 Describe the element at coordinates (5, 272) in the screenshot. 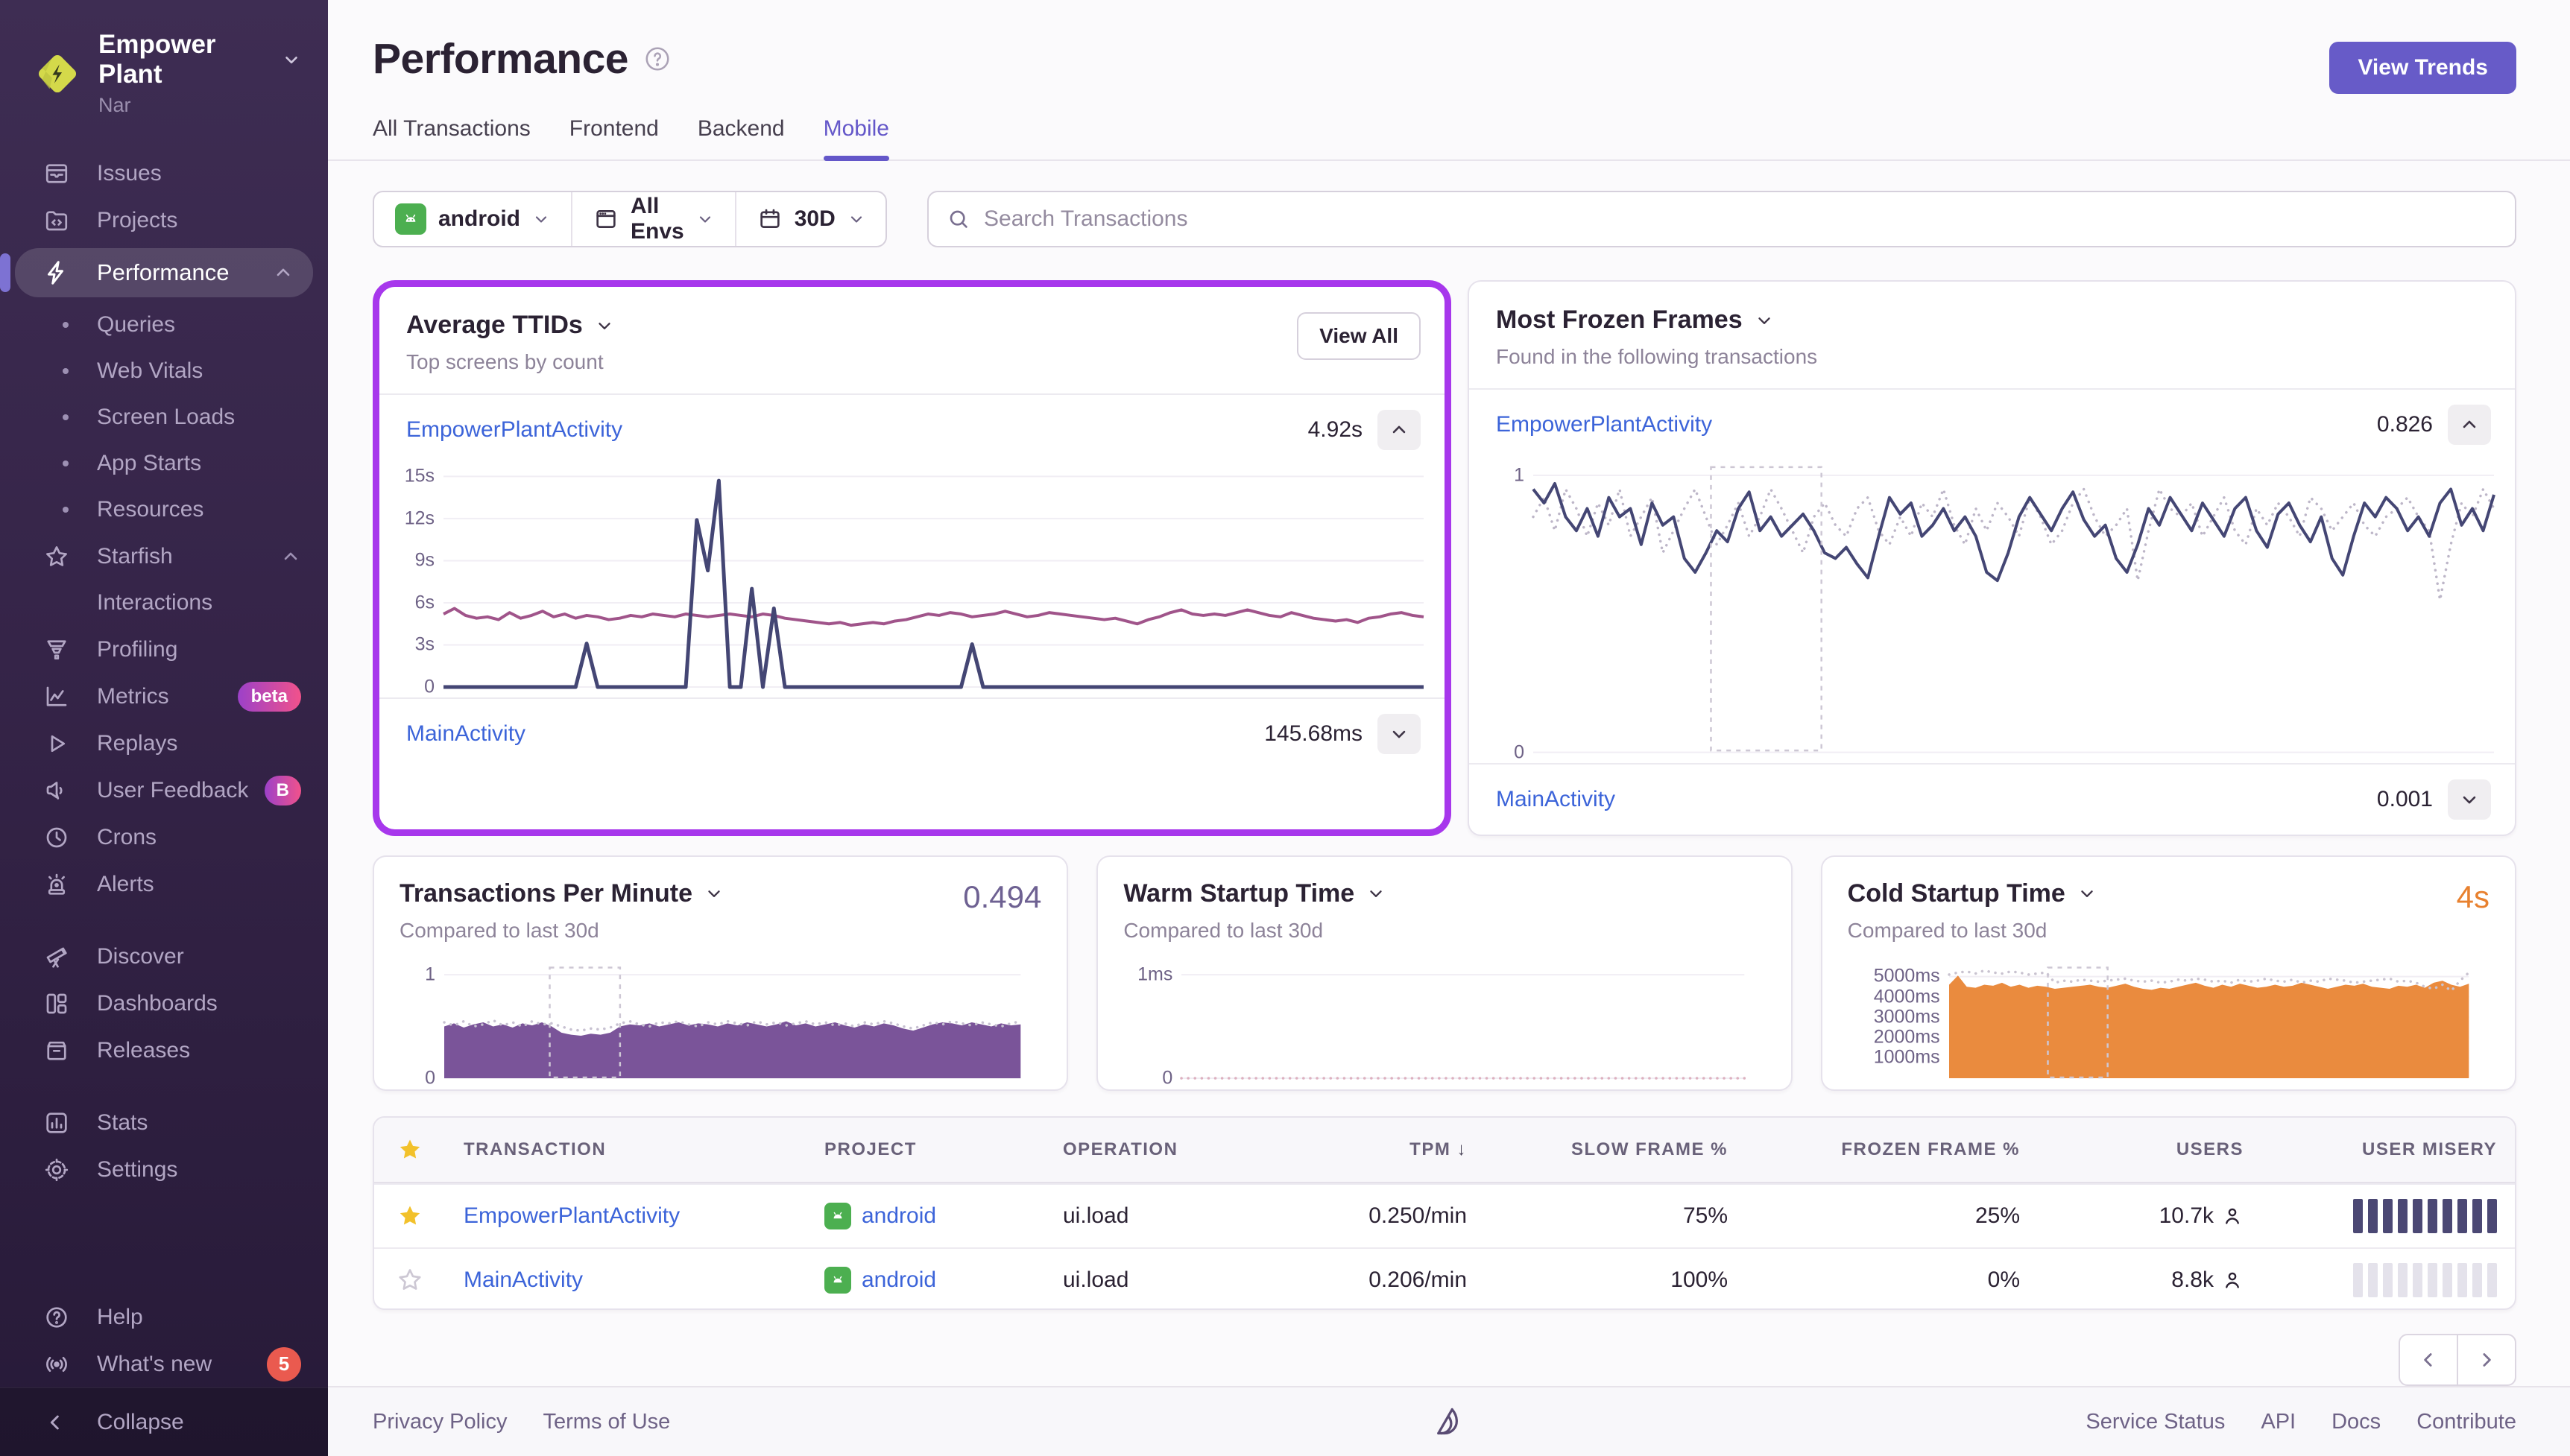

I see `active-nav-accent` at that location.